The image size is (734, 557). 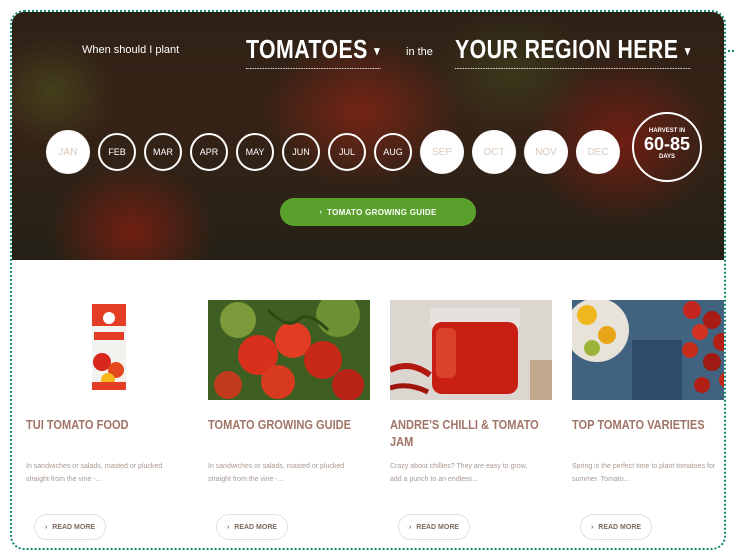 What do you see at coordinates (464, 433) in the screenshot?
I see `card-title: ANDRE'S CHILLI & TOMATO JAM` at bounding box center [464, 433].